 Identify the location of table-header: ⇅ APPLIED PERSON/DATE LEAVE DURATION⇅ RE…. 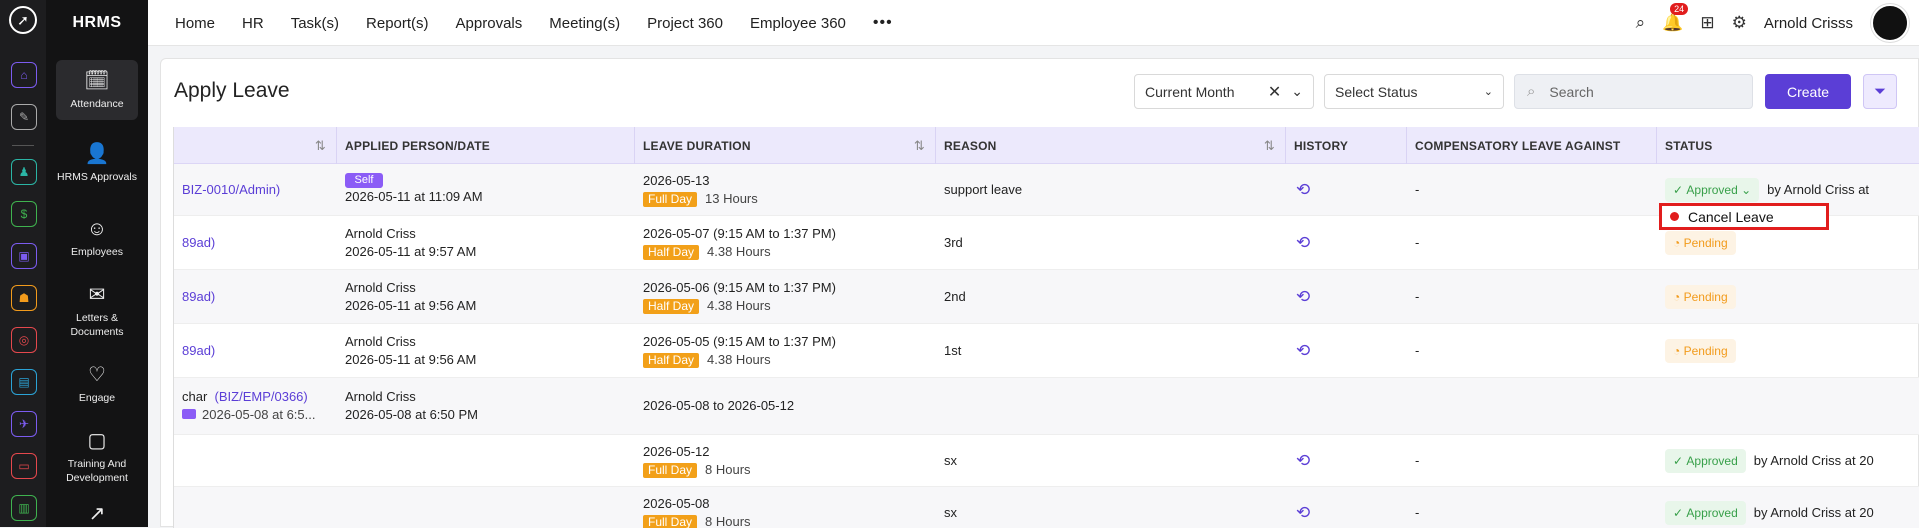
(1046, 145).